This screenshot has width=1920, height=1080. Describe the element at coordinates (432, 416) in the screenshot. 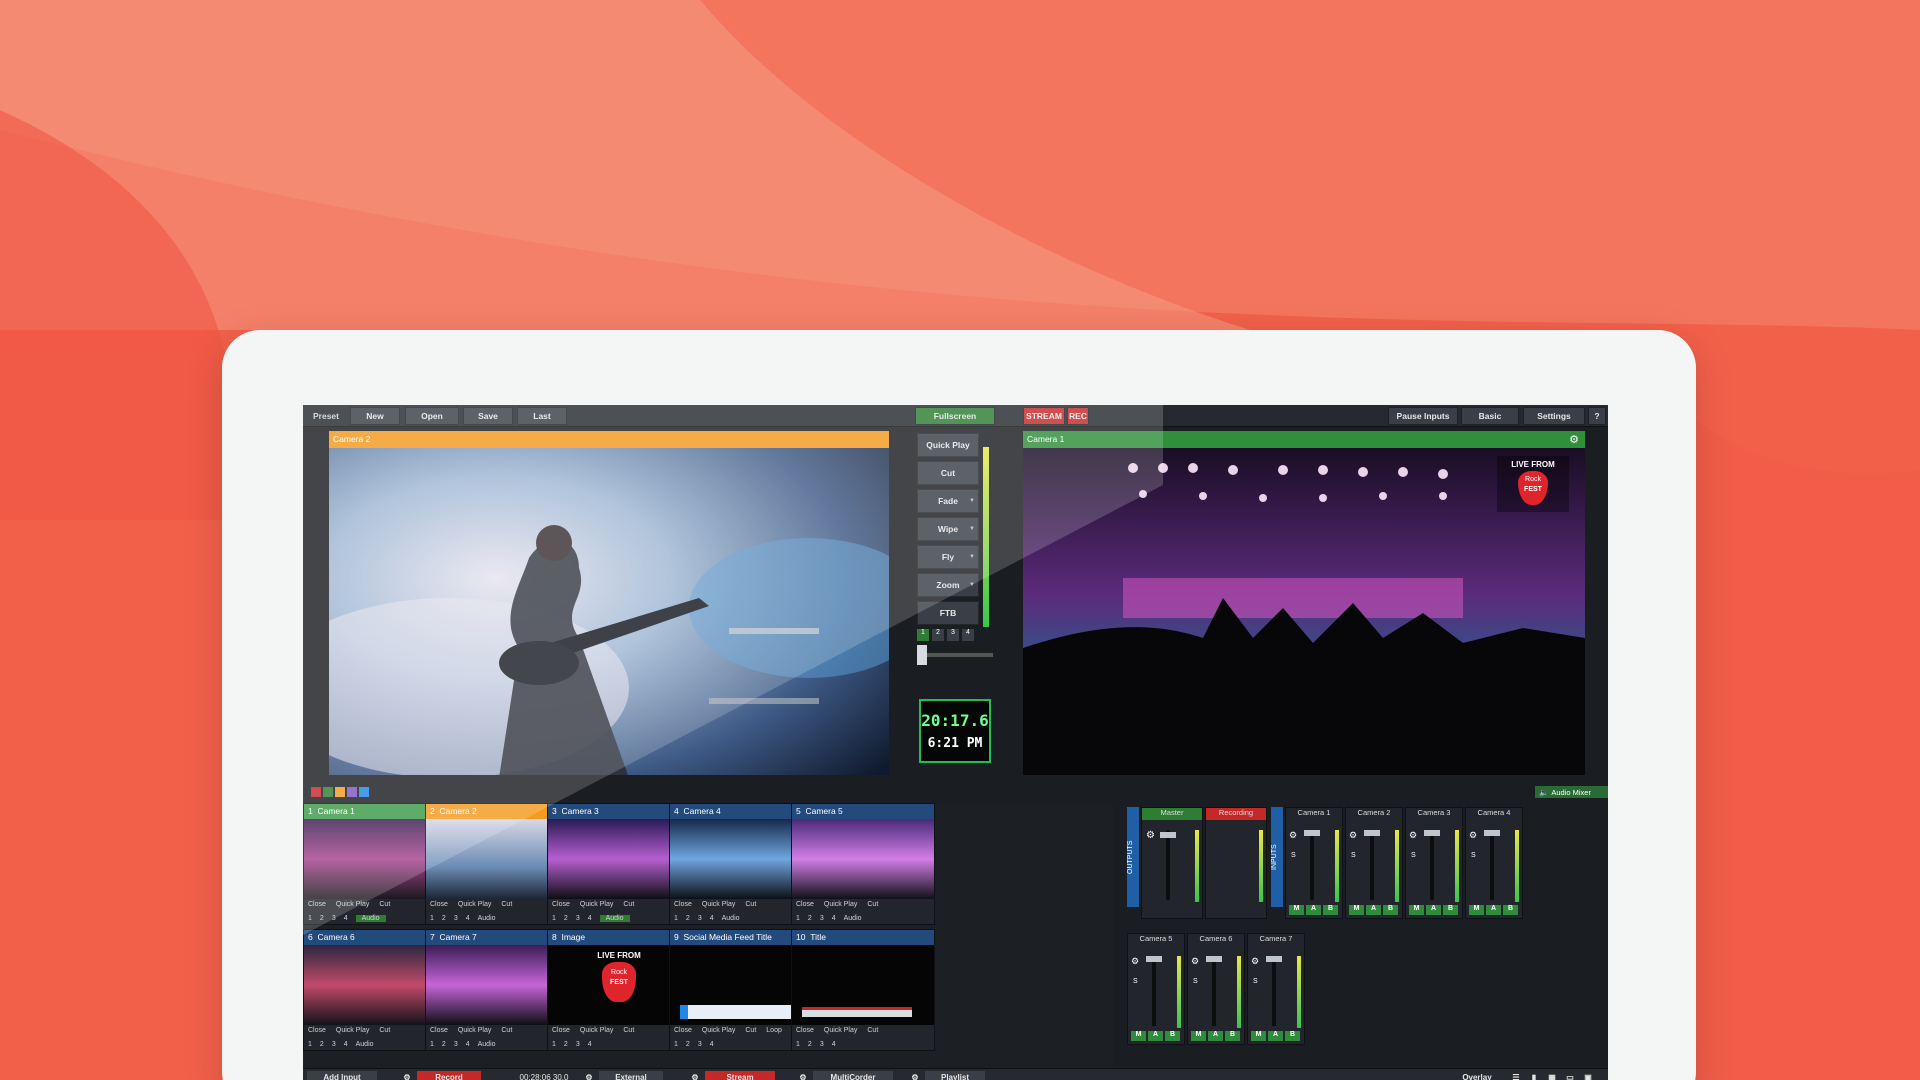

I see `open-button: Open` at that location.